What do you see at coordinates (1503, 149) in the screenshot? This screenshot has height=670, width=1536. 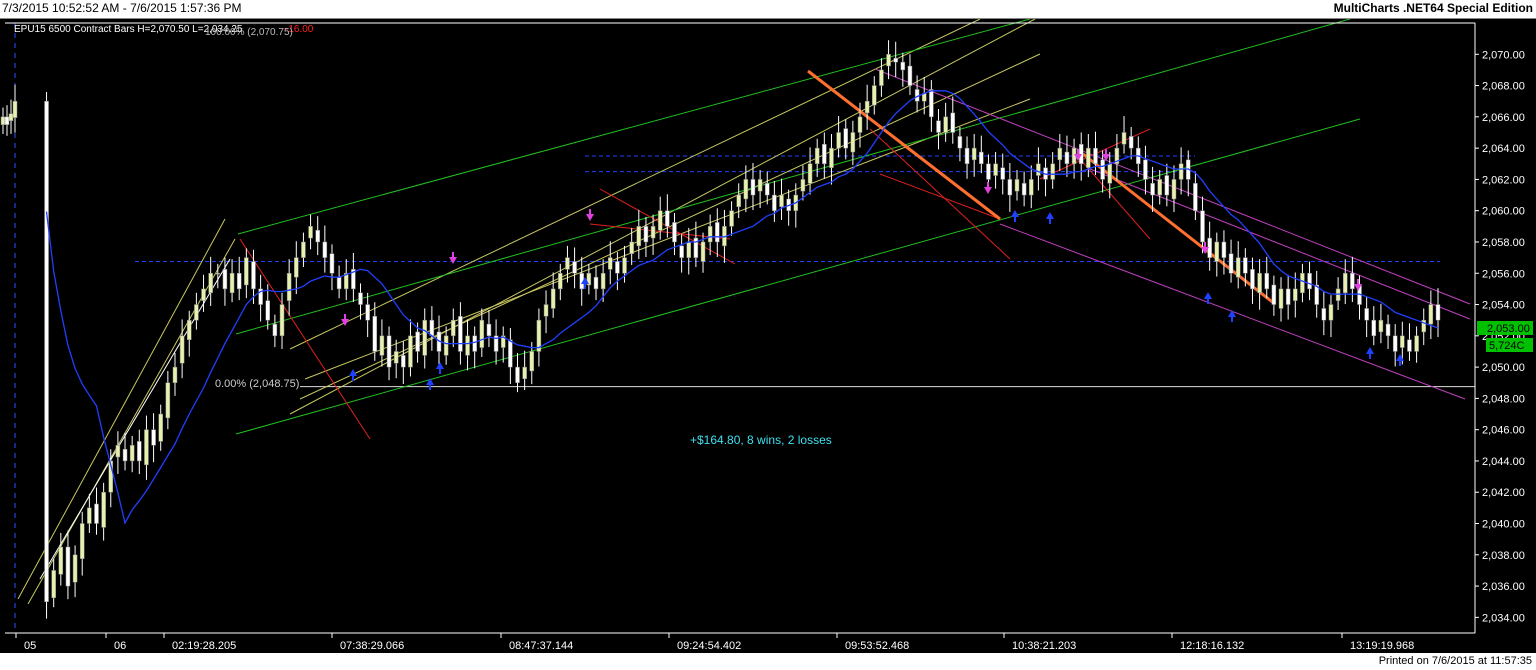 I see `y-tick-label: 2,064.00` at bounding box center [1503, 149].